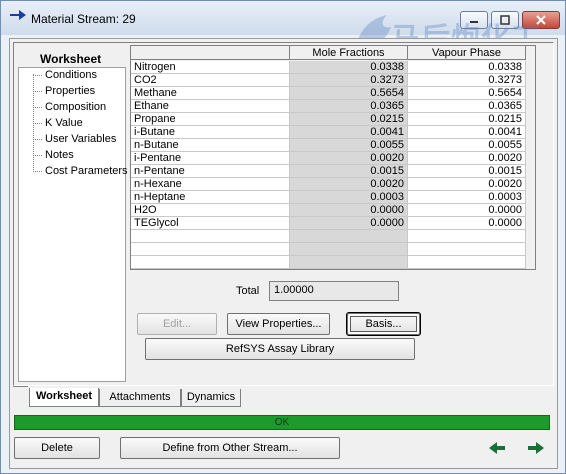 The height and width of the screenshot is (474, 566). Describe the element at coordinates (140, 398) in the screenshot. I see `tab-attachments: Attachments` at that location.